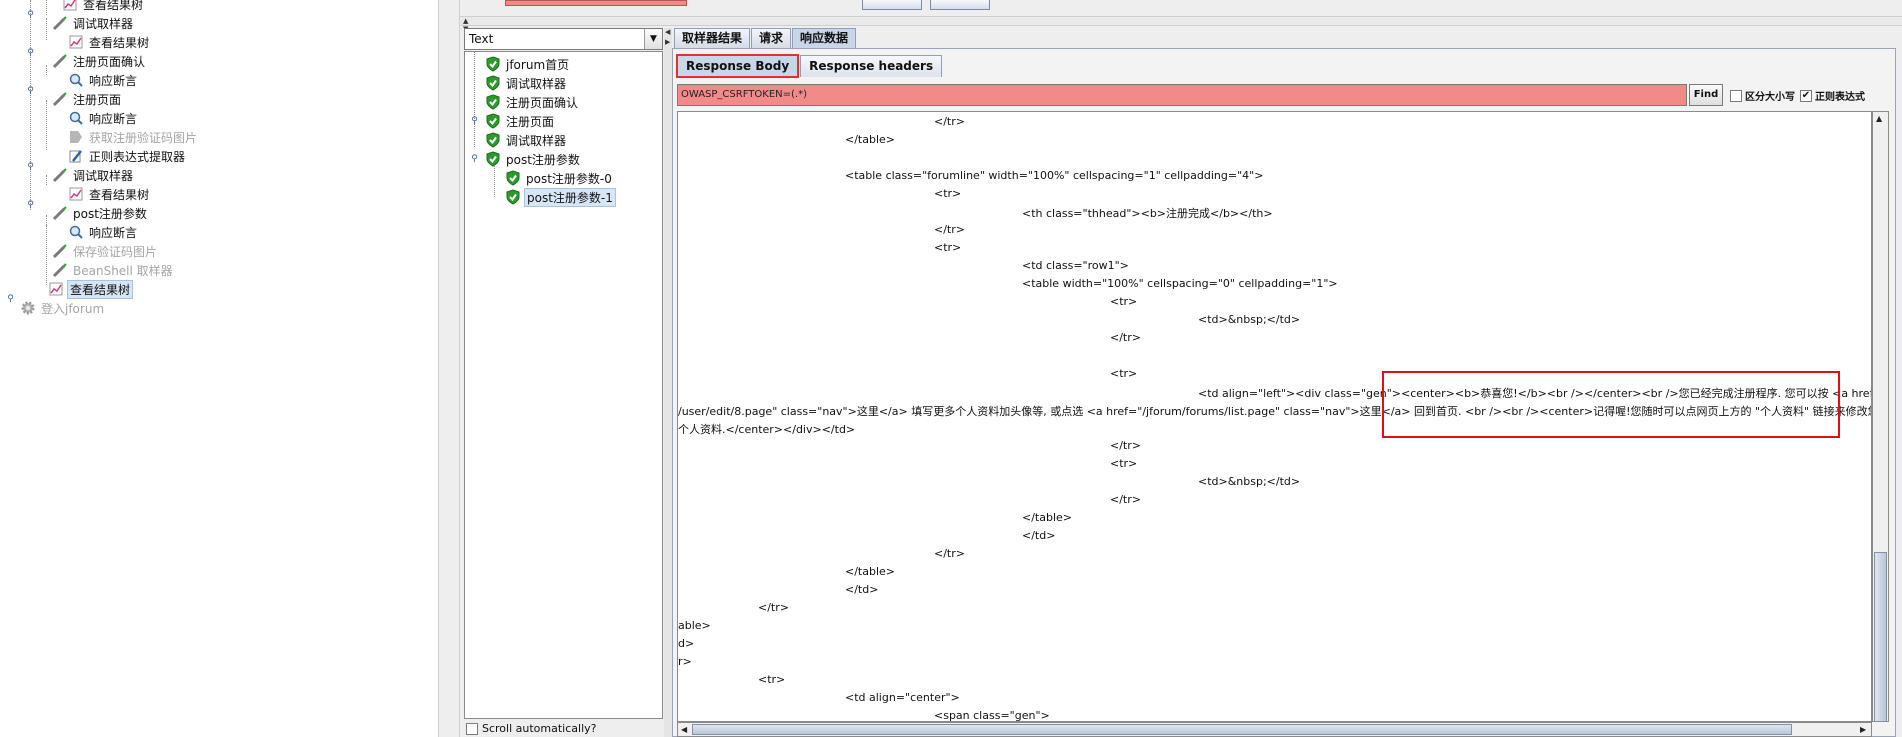 The image size is (1902, 737). Describe the element at coordinates (824, 38) in the screenshot. I see `tab-response-data: 响应数据` at that location.